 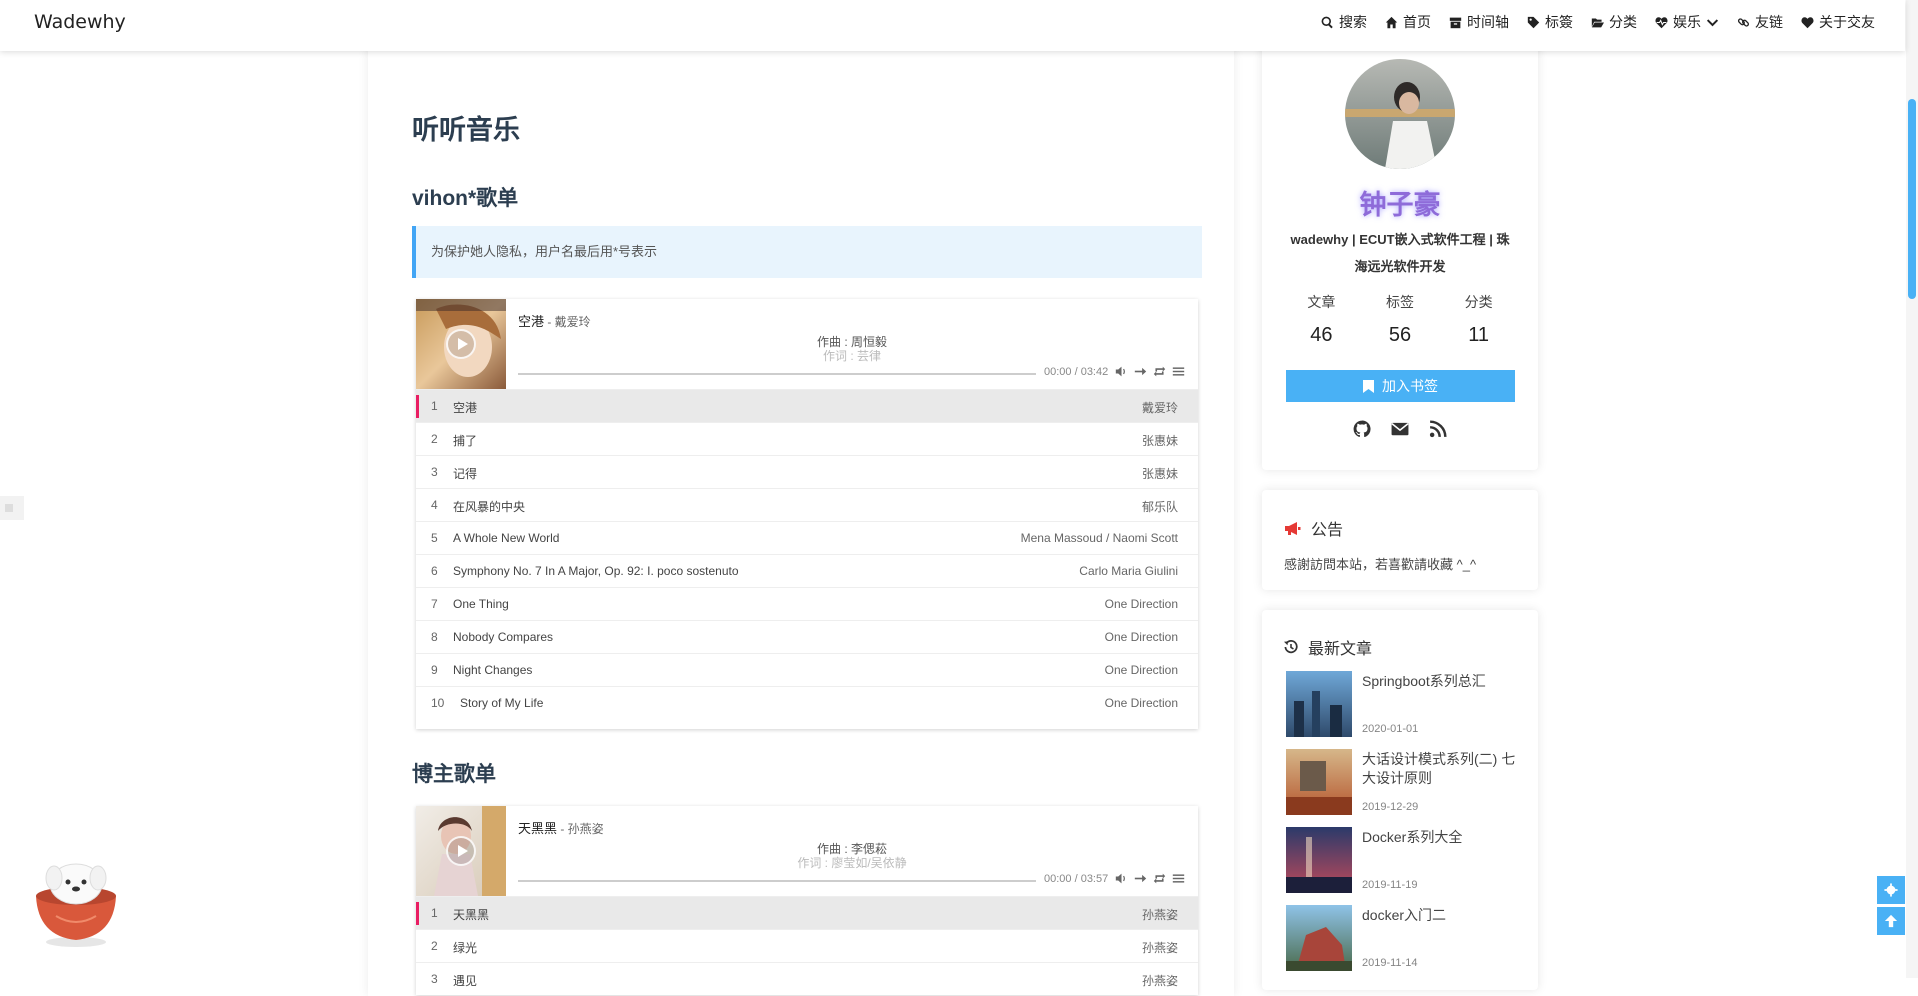 I want to click on post-title: Docker系列大全, so click(x=1441, y=837).